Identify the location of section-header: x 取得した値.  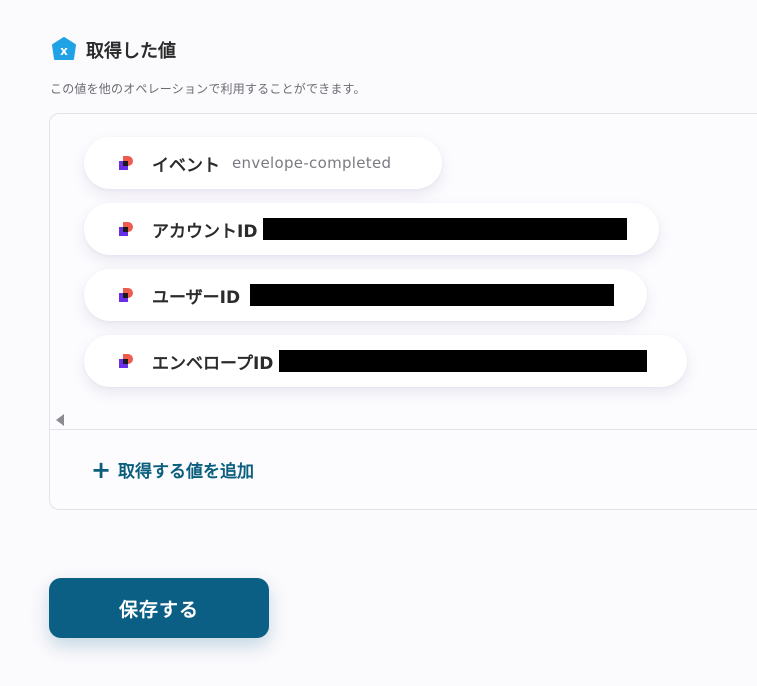
(113, 50).